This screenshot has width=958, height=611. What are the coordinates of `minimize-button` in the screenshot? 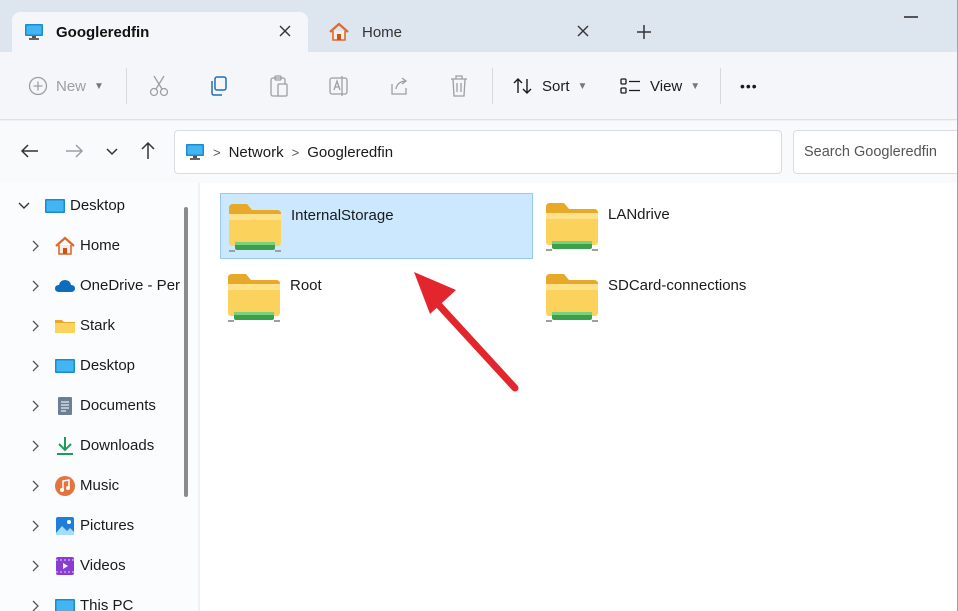 It's located at (911, 17).